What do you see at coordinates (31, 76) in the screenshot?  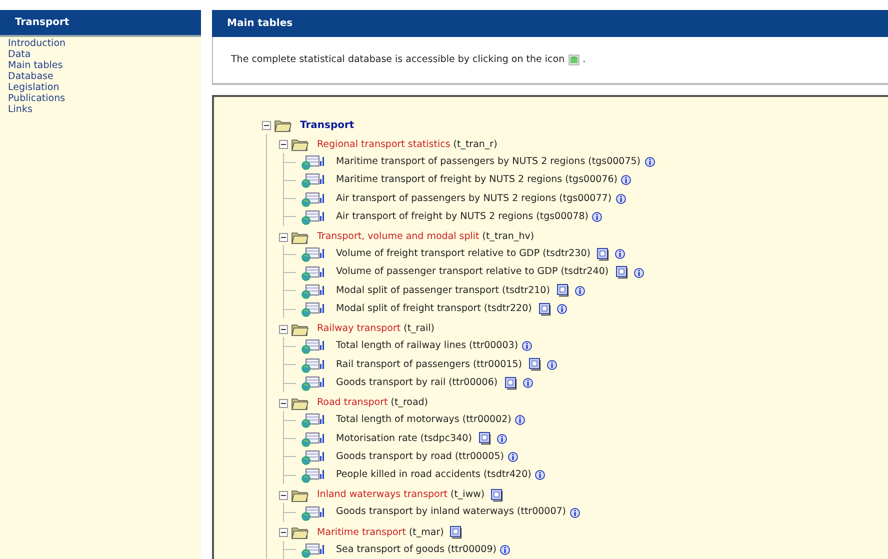 I see `sidebar-link: Database` at bounding box center [31, 76].